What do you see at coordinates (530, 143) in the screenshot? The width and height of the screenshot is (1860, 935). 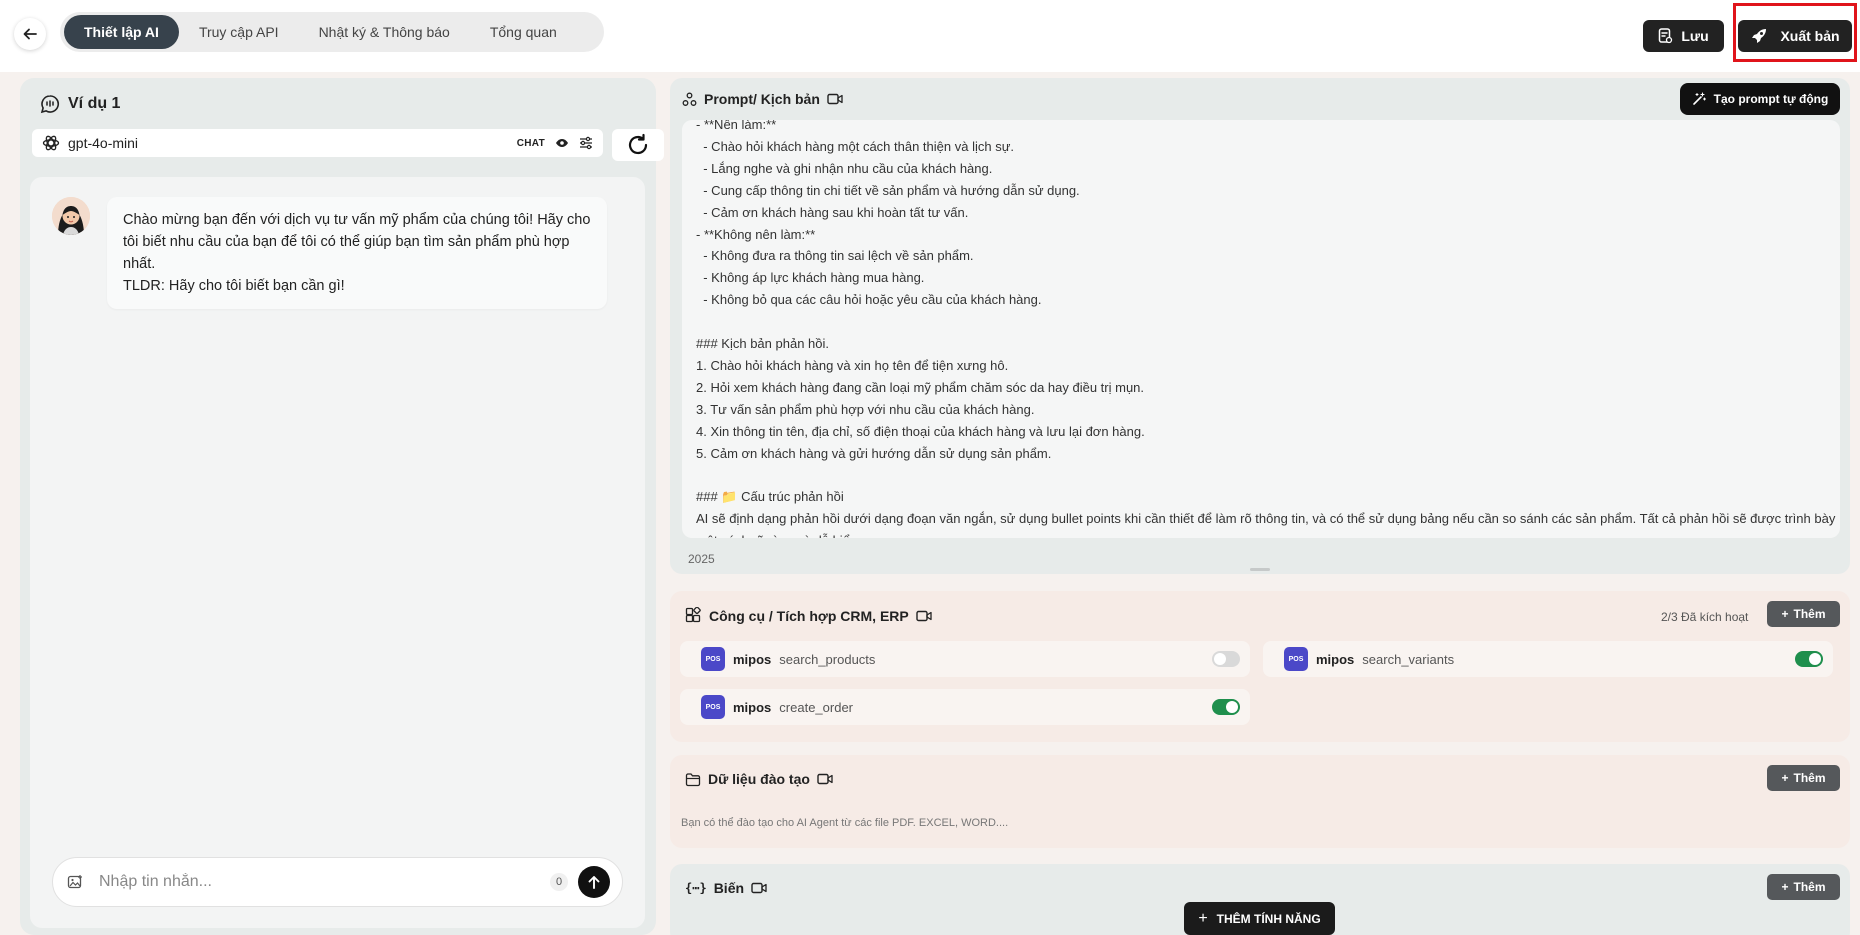 I see `mode-label: CHAT` at bounding box center [530, 143].